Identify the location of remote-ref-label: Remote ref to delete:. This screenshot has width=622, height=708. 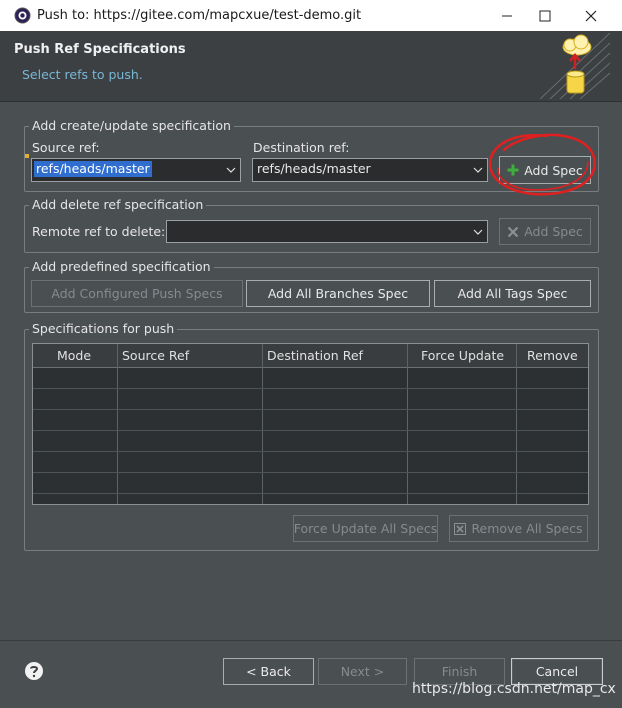
(99, 231).